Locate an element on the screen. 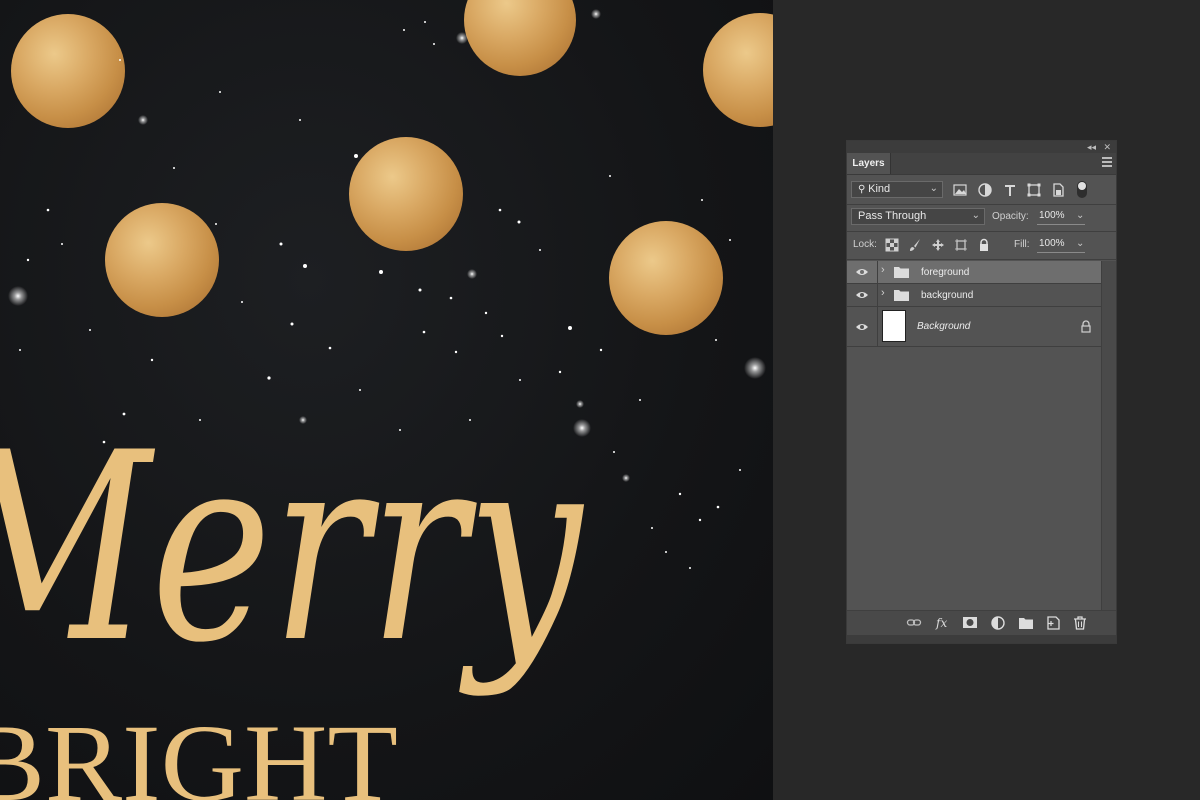 Image resolution: width=1200 pixels, height=800 pixels. fill-label: Fill: is located at coordinates (1022, 244).